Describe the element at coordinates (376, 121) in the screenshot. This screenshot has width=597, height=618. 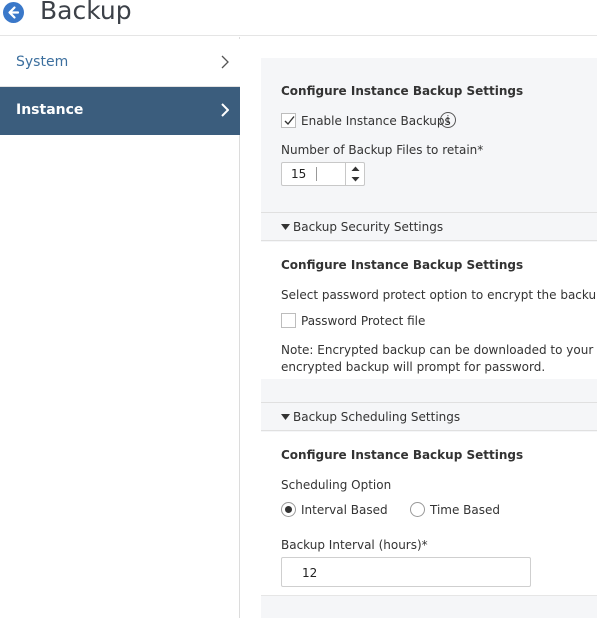
I see `enable-backups-label: Enable Instance Backups` at that location.